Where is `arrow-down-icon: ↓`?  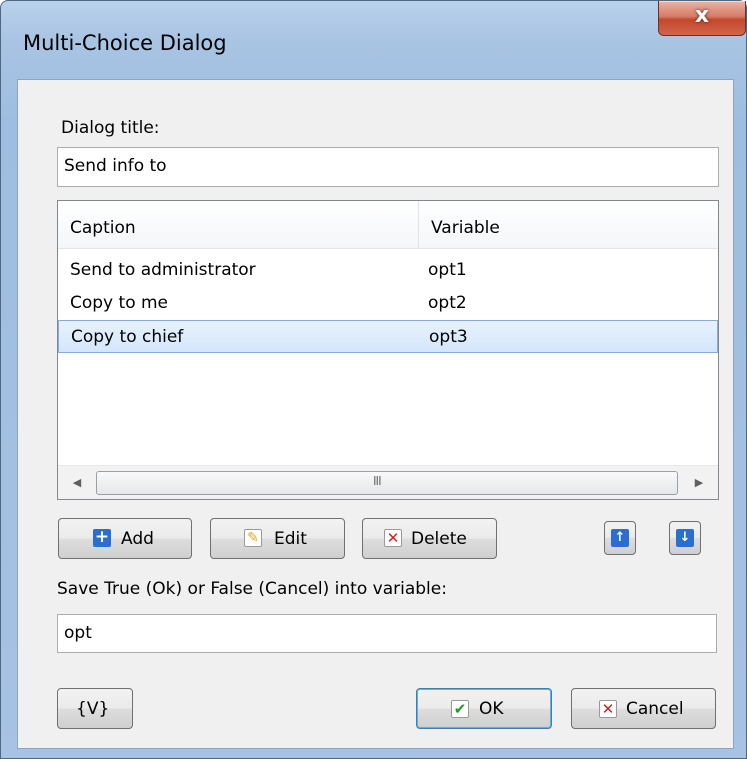
arrow-down-icon: ↓ is located at coordinates (685, 538).